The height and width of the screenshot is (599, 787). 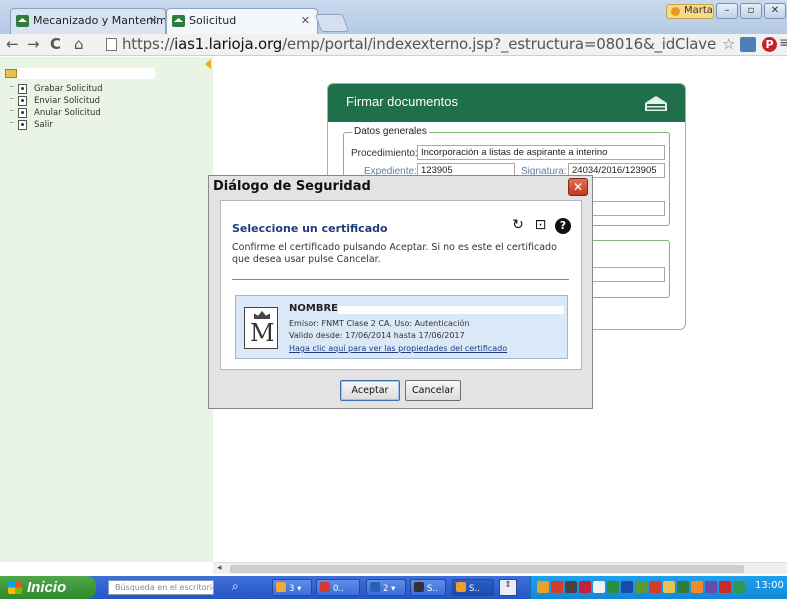 I want to click on folder-icon, so click(x=11, y=73).